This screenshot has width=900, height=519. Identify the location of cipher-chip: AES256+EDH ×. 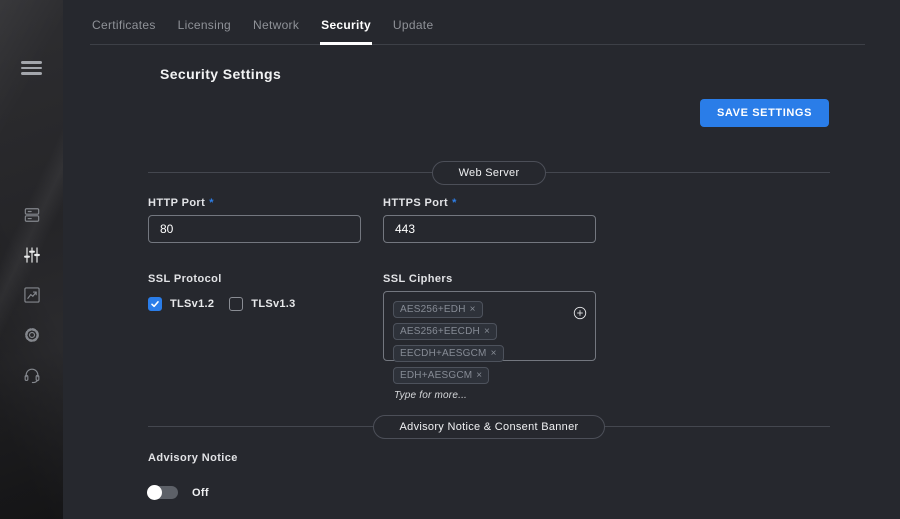
(438, 309).